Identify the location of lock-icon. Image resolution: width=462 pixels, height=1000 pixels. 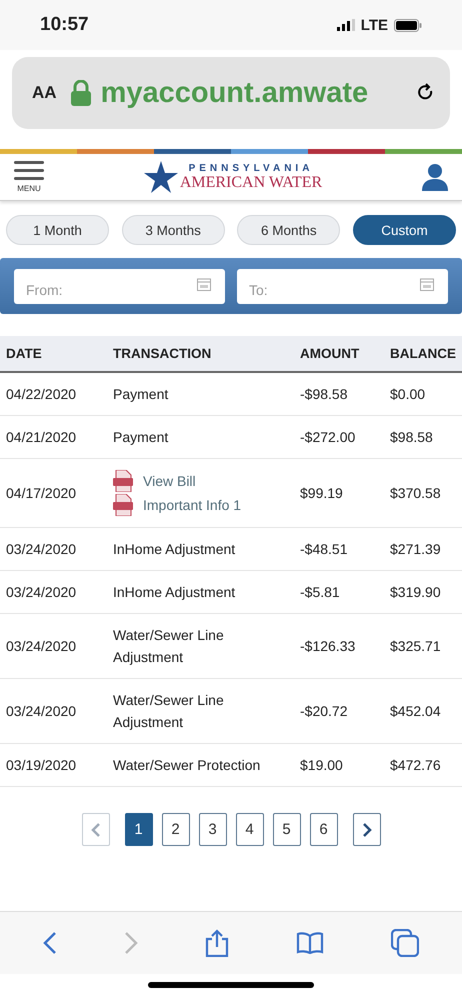
(80, 93).